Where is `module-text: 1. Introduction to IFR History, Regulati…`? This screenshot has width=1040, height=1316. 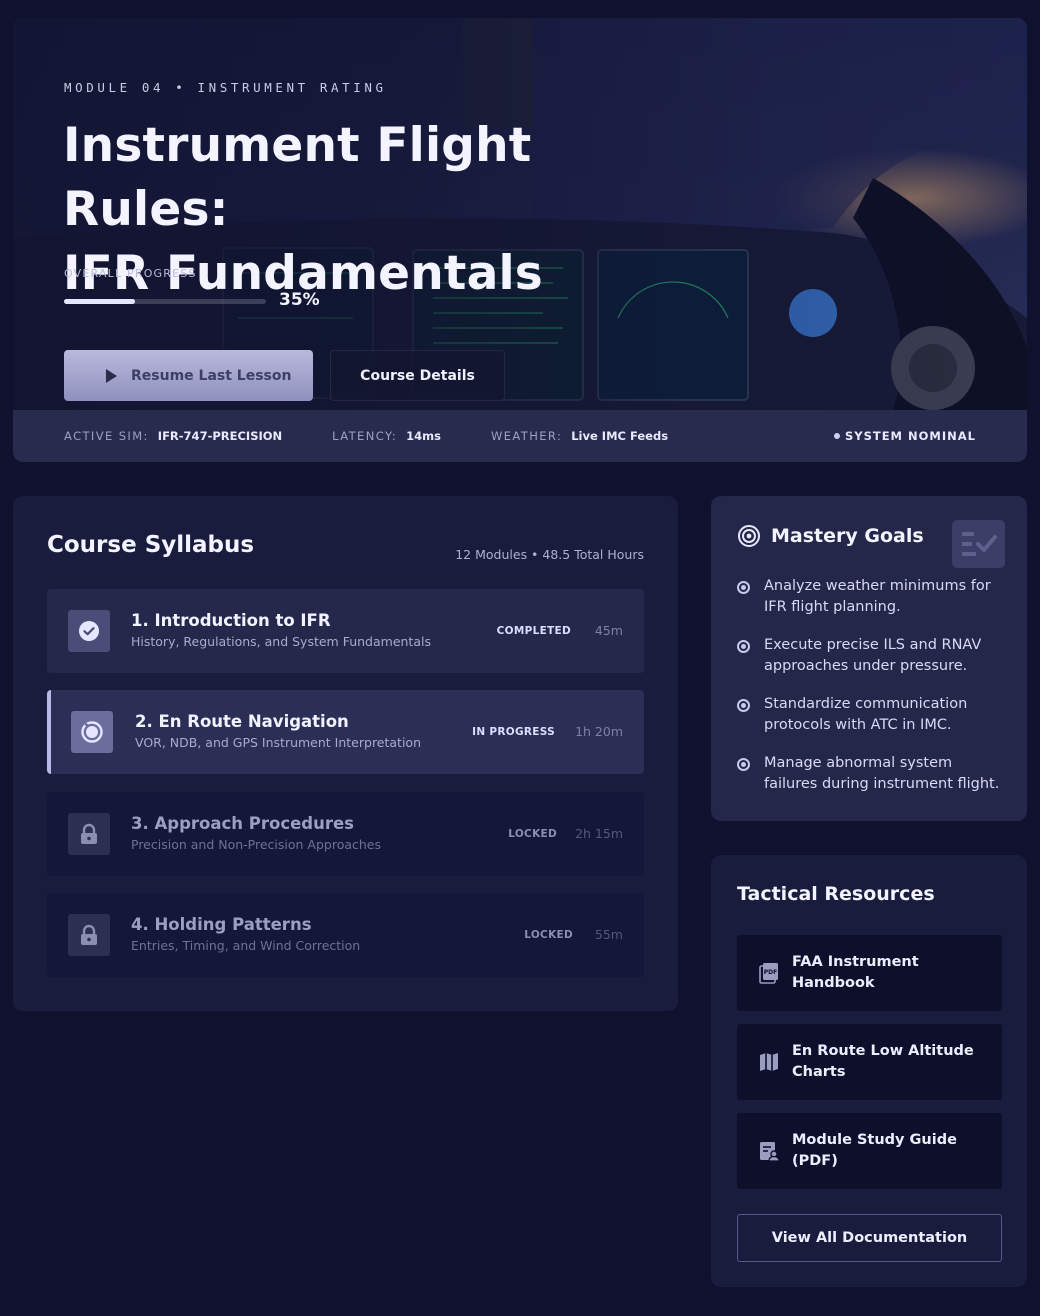 module-text: 1. Introduction to IFR History, Regulati… is located at coordinates (281, 630).